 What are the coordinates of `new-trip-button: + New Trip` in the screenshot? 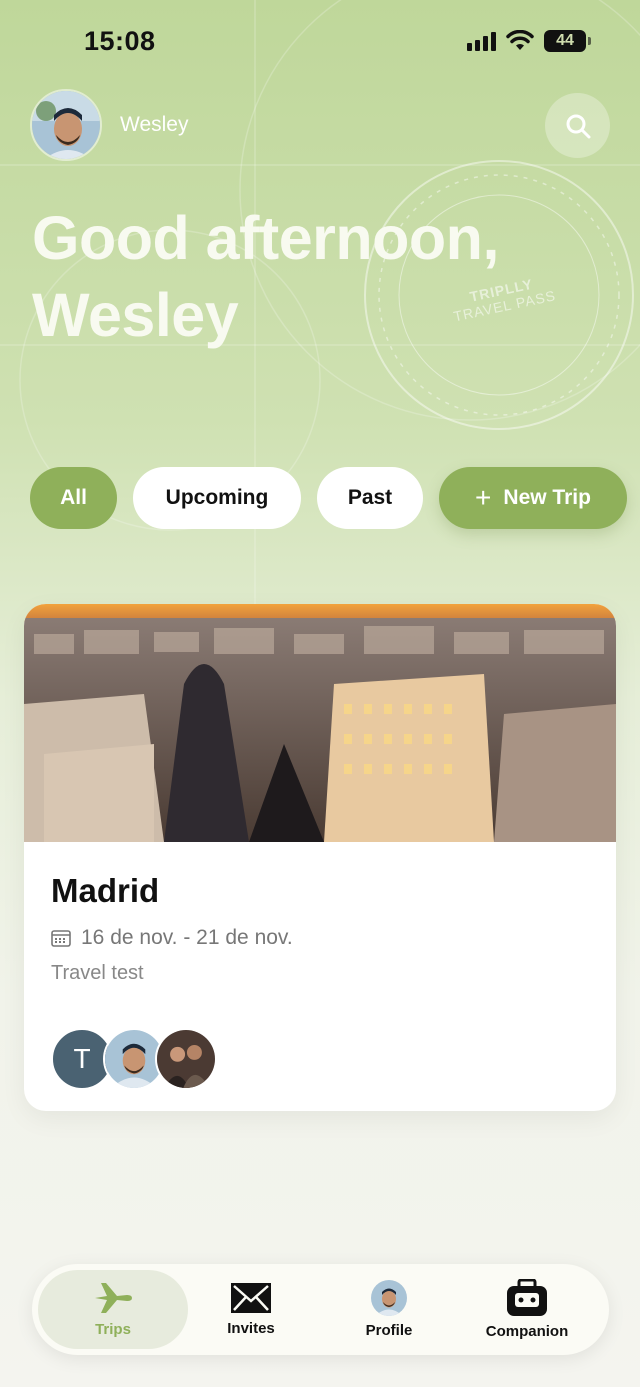 It's located at (533, 498).